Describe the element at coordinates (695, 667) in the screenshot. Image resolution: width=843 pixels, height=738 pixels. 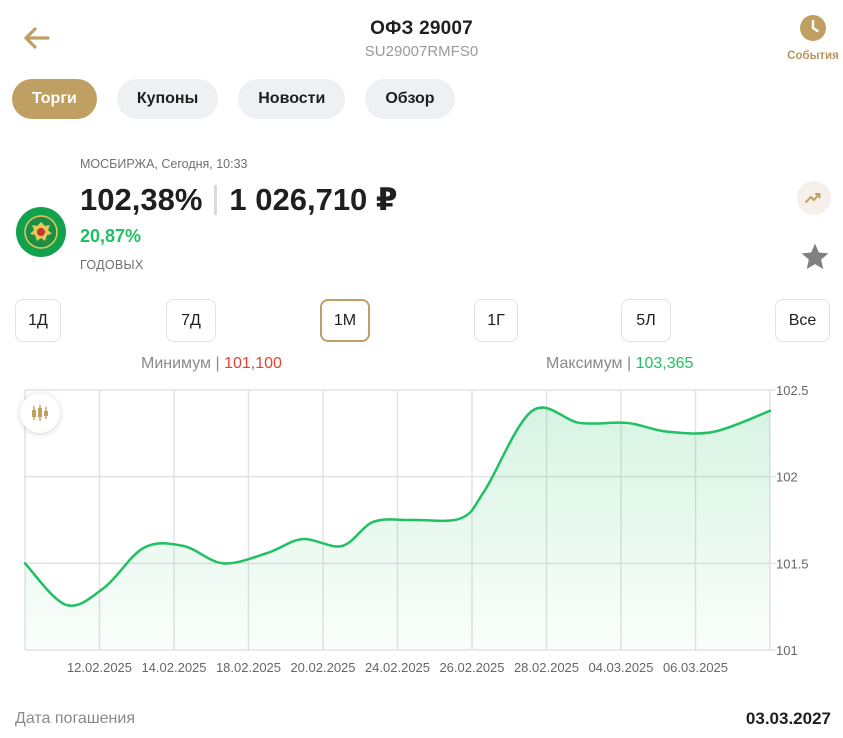
I see `x-tick-label: 06.03.2025` at that location.